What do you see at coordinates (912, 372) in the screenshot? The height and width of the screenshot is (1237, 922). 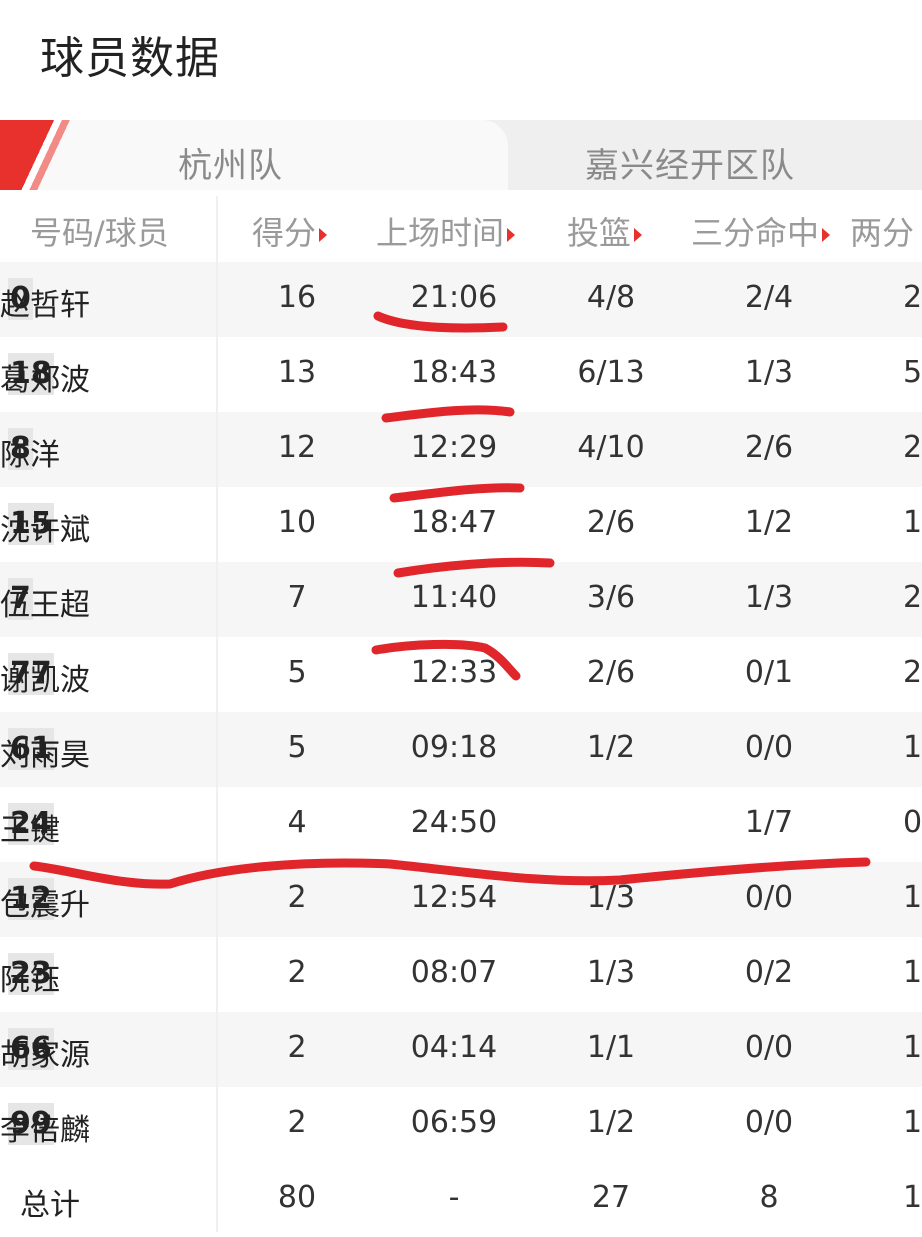 I see `two-pointers-cell: 5/` at bounding box center [912, 372].